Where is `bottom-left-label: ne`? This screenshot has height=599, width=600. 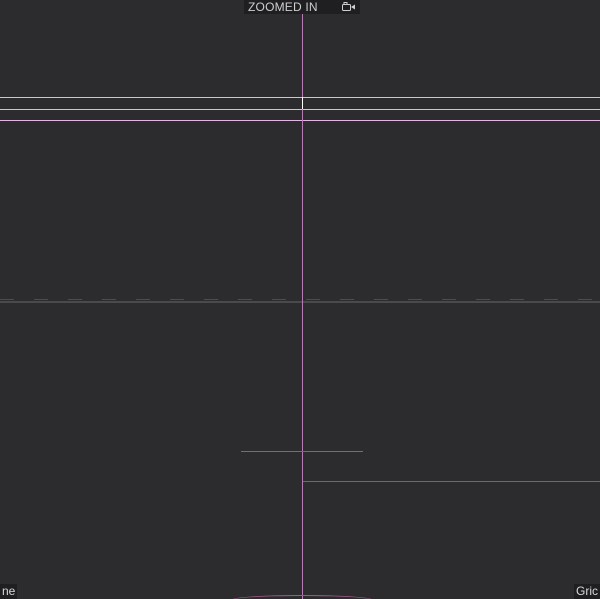
bottom-left-label: ne is located at coordinates (9, 591).